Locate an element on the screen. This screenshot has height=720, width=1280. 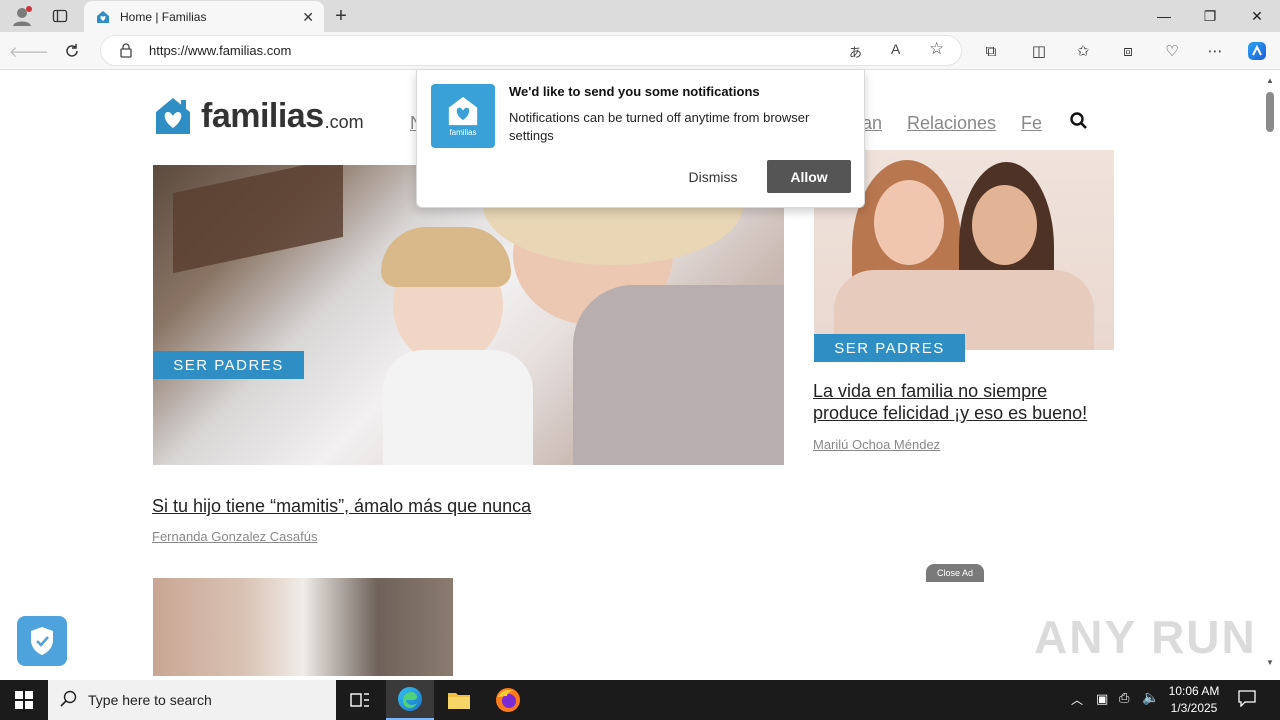
scroll-down-arrow-icon: ▼ is located at coordinates (1270, 662).